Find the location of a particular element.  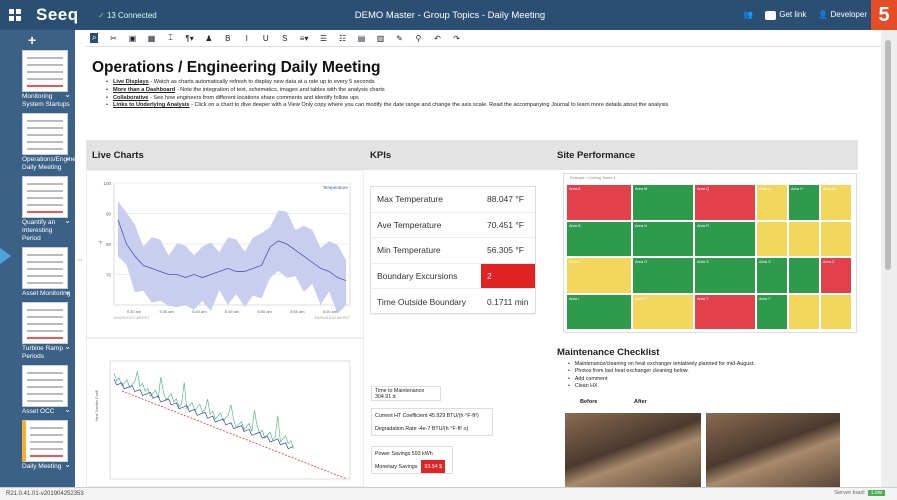

editor-toolbar: ⌕ ✂ ▣ ▦ ⌶ ¶▾ ♟ B I U S ≡▾ ☰ ☷ ▤ ▥ ✎ ⚲ ↶ ↷ is located at coordinates (483, 38).